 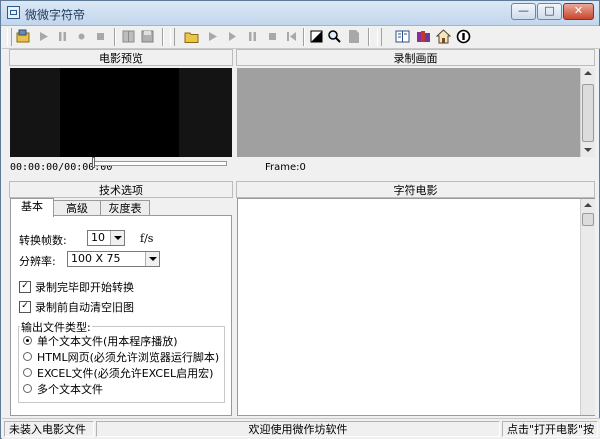 What do you see at coordinates (84, 287) in the screenshot?
I see `auto-convert-label: 录制完毕即开始转换` at bounding box center [84, 287].